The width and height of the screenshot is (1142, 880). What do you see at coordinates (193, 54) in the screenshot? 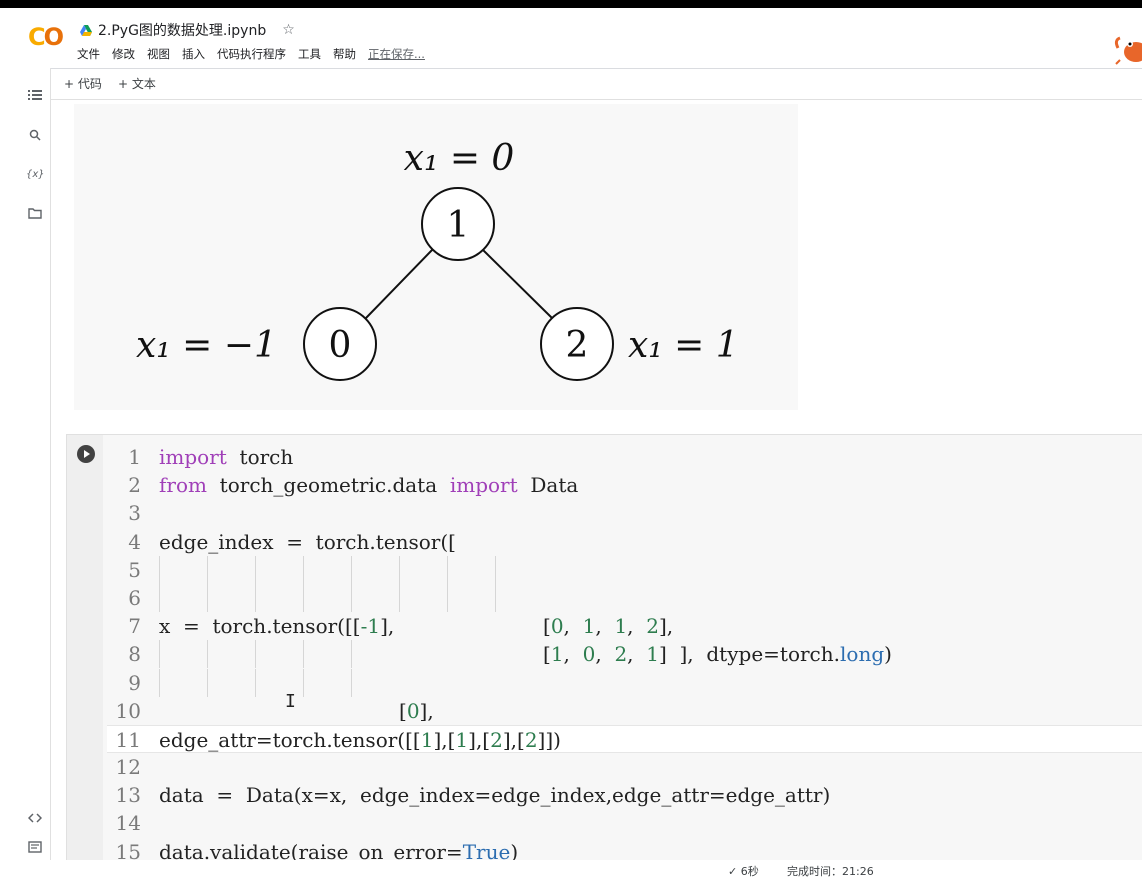
I see `menu-insert: 插入` at bounding box center [193, 54].